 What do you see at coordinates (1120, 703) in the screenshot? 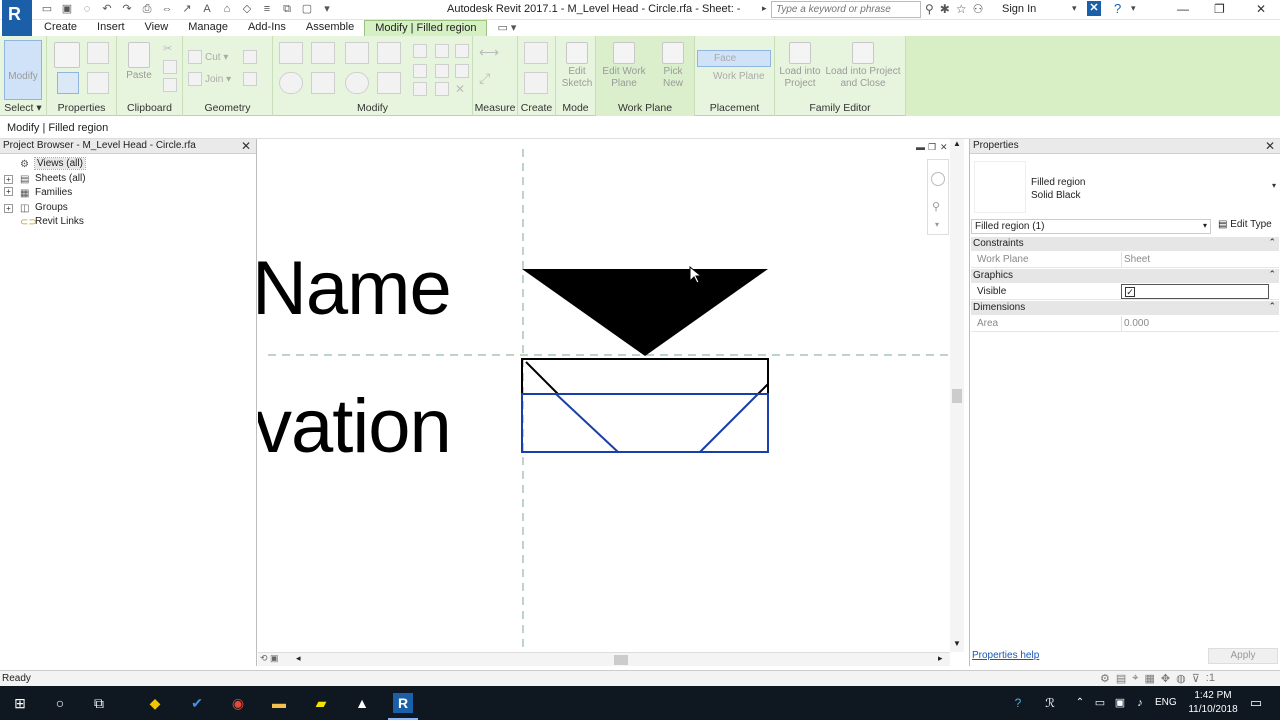
I see `network-icon: ▣` at bounding box center [1120, 703].